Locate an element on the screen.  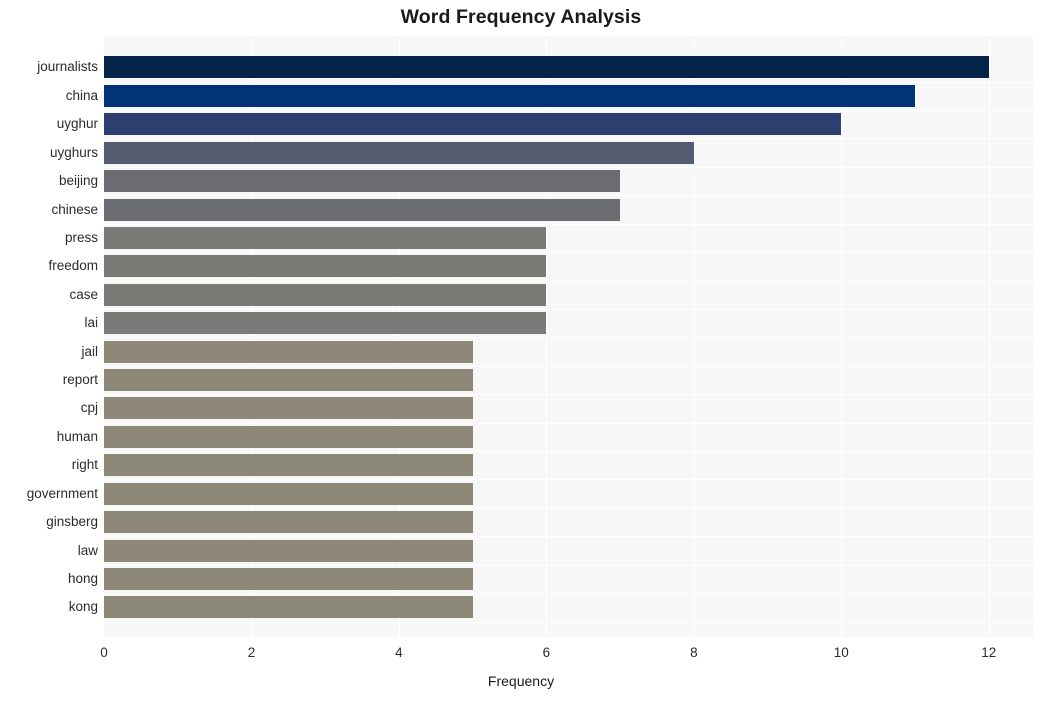
y-axis-tick-label: lai is located at coordinates (91, 323).